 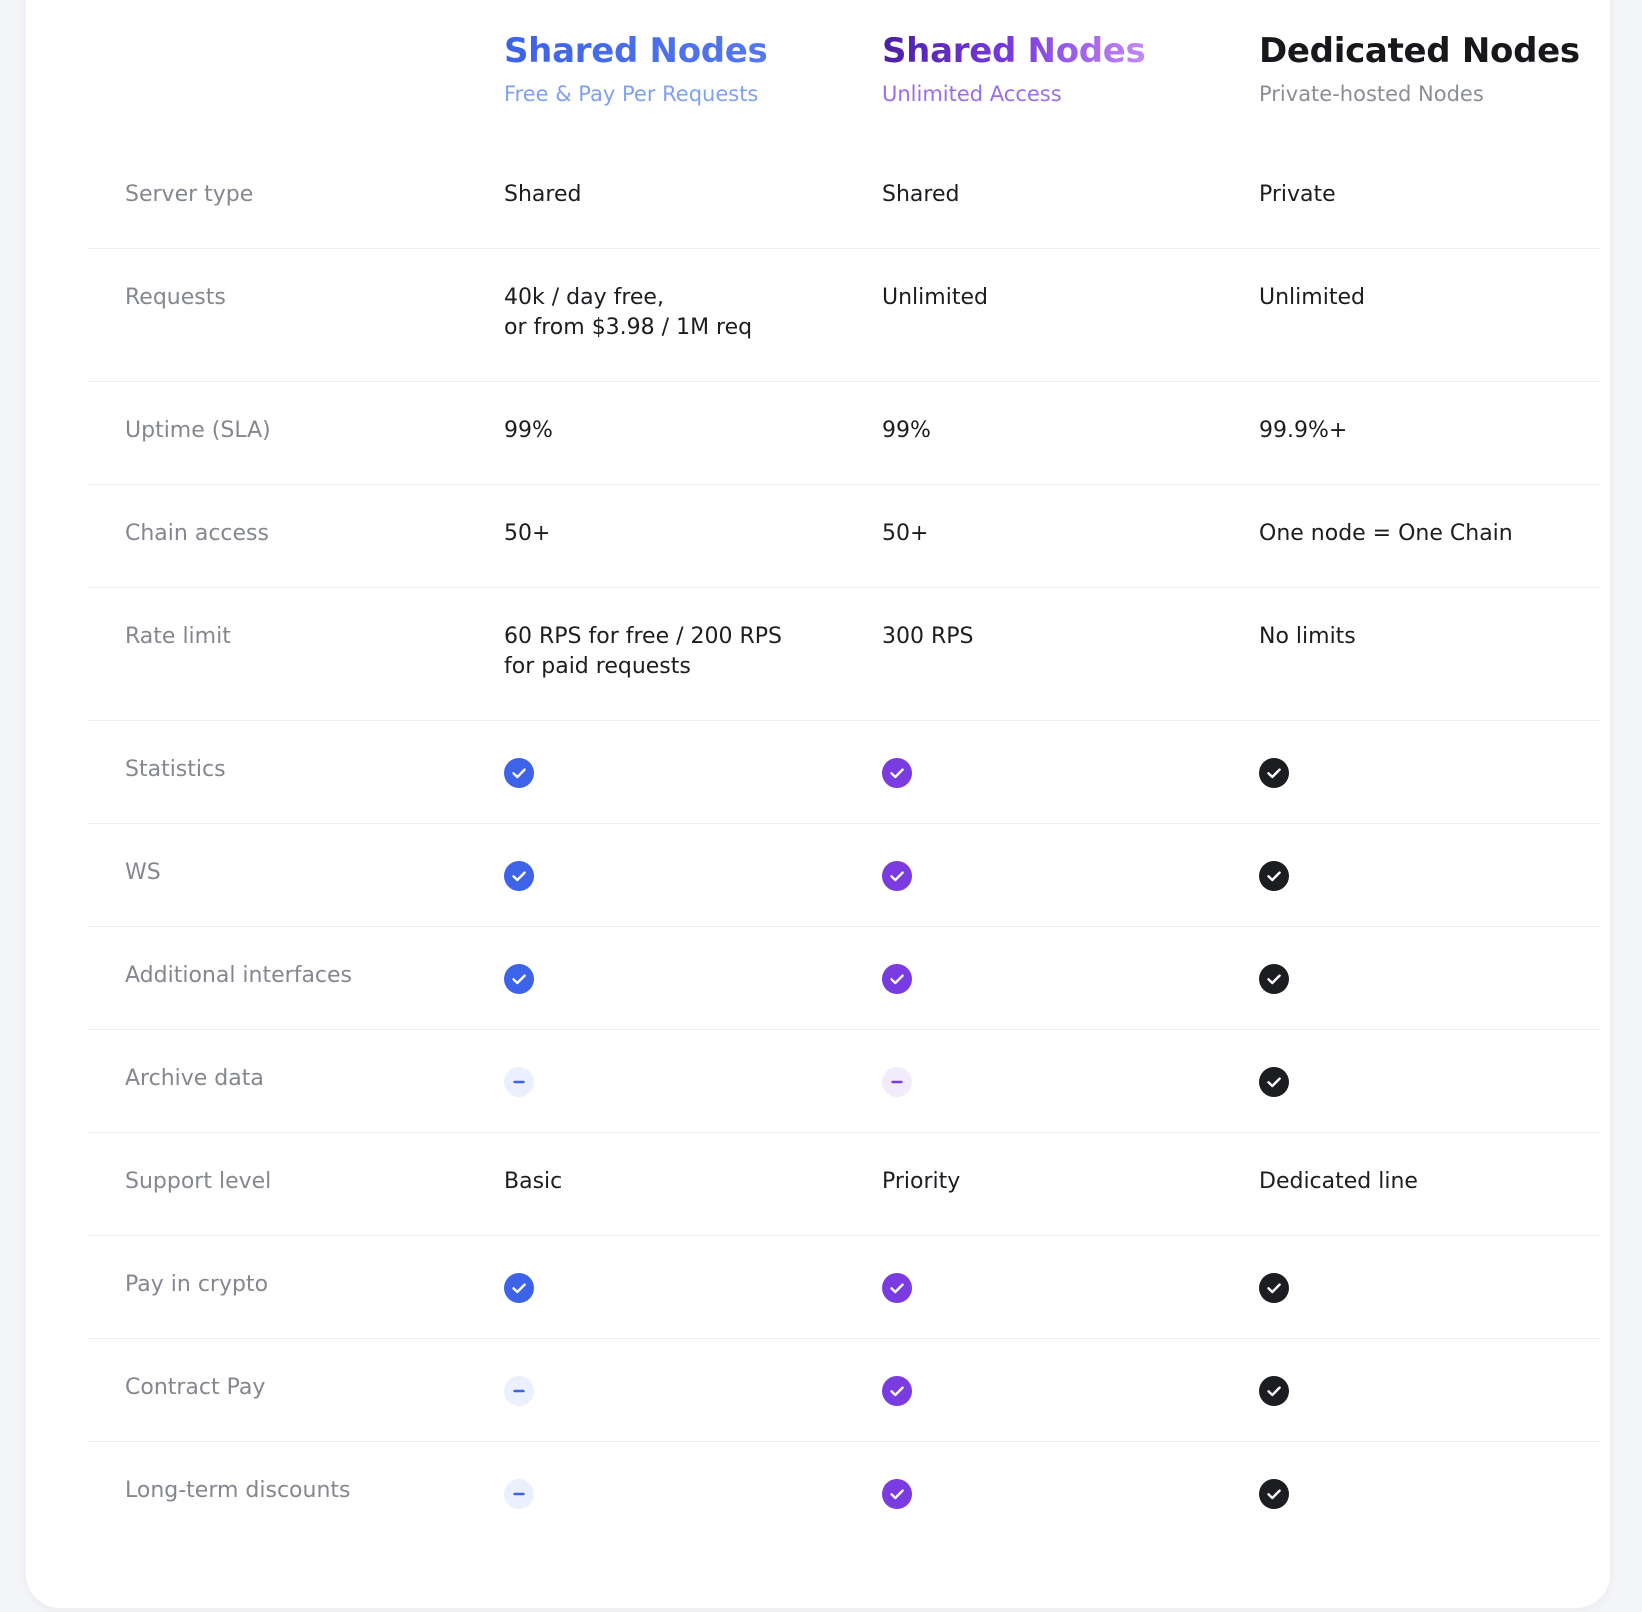 I want to click on row-label: Server type, so click(x=189, y=194).